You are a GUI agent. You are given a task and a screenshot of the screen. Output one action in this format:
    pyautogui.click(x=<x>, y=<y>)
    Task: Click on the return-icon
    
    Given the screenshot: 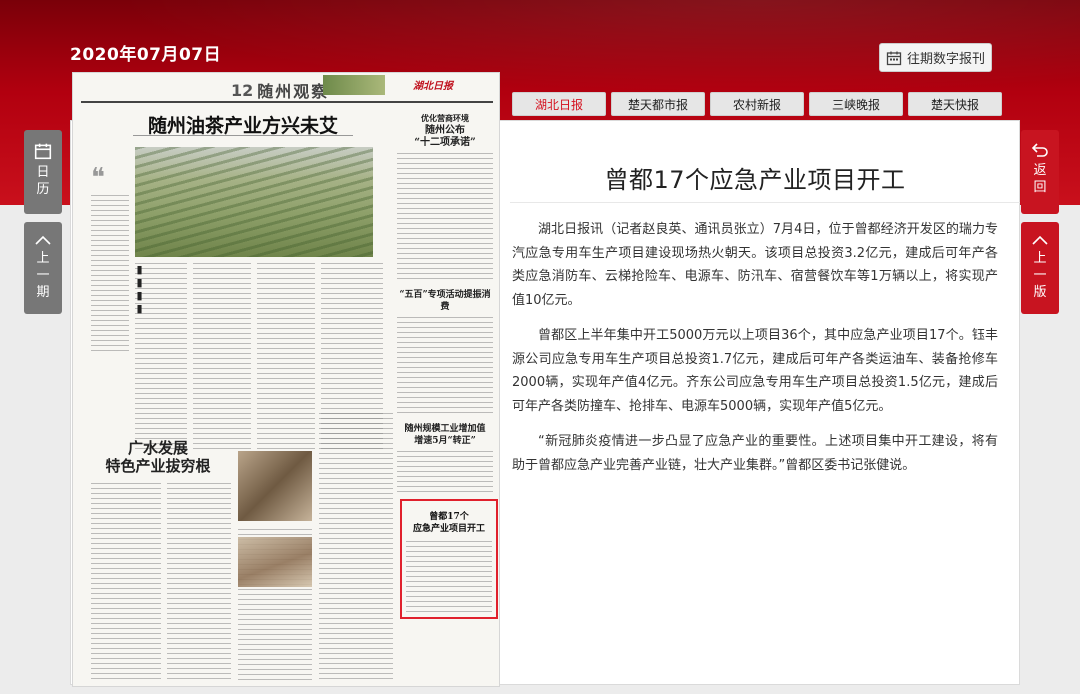 What is the action you would take?
    pyautogui.click(x=1039, y=150)
    